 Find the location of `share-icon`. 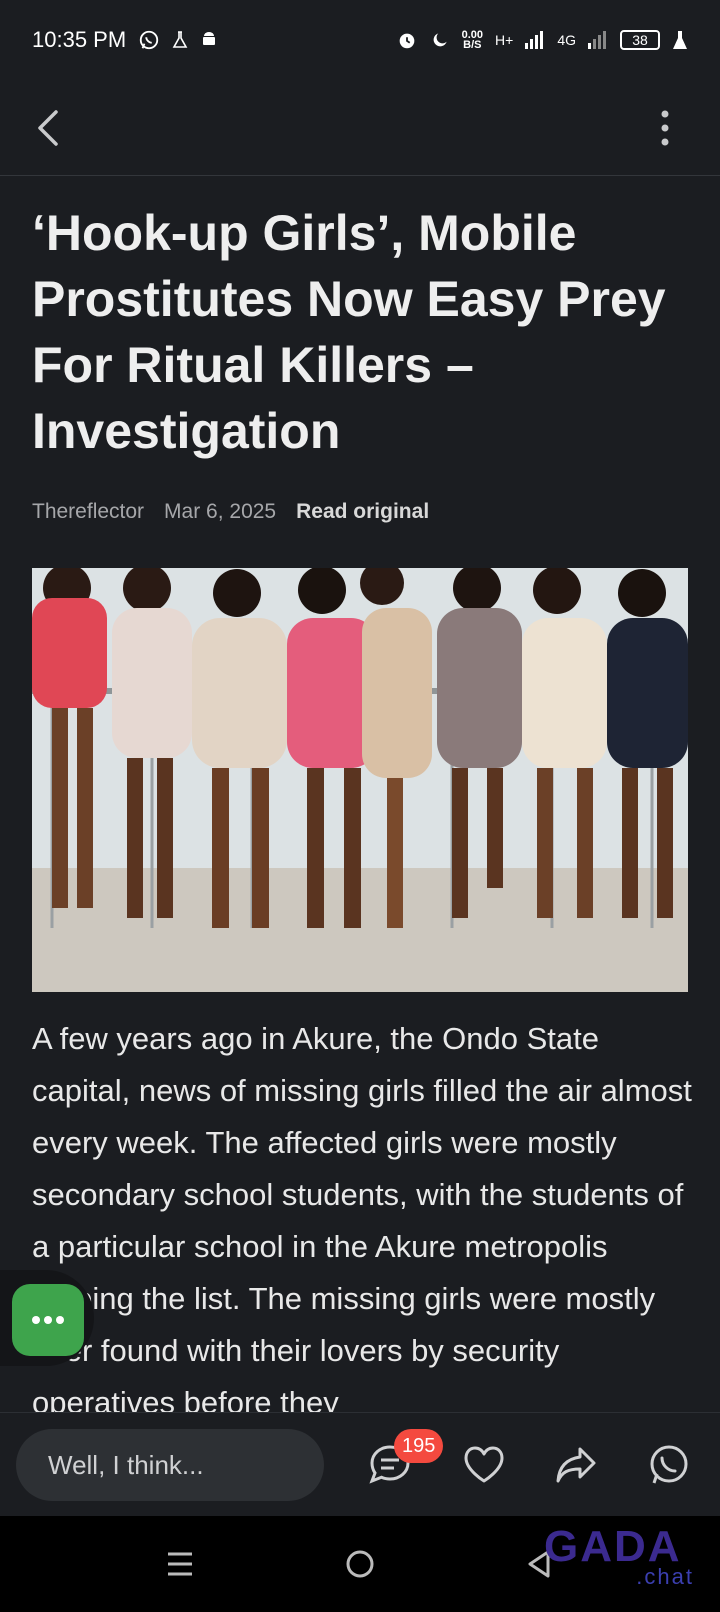

share-icon is located at coordinates (576, 1465).